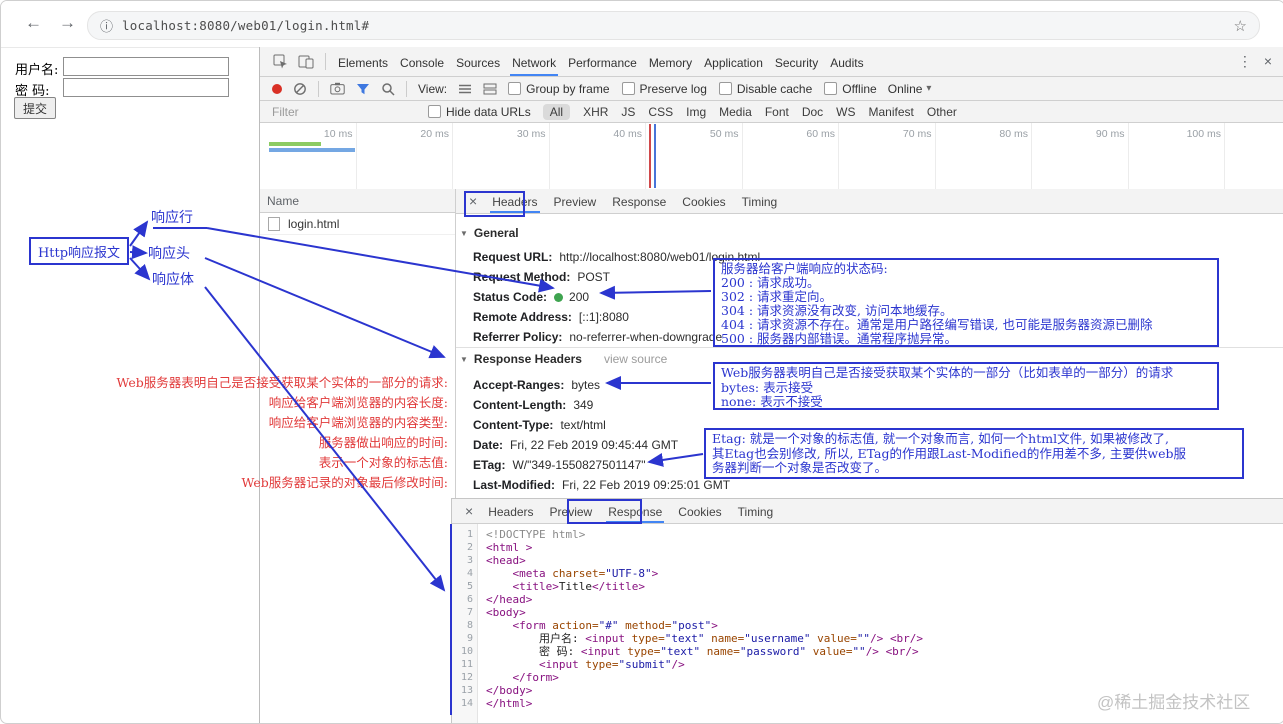 Image resolution: width=1283 pixels, height=724 pixels. I want to click on url-text: localhost:8080/web01/login.html#, so click(245, 25).